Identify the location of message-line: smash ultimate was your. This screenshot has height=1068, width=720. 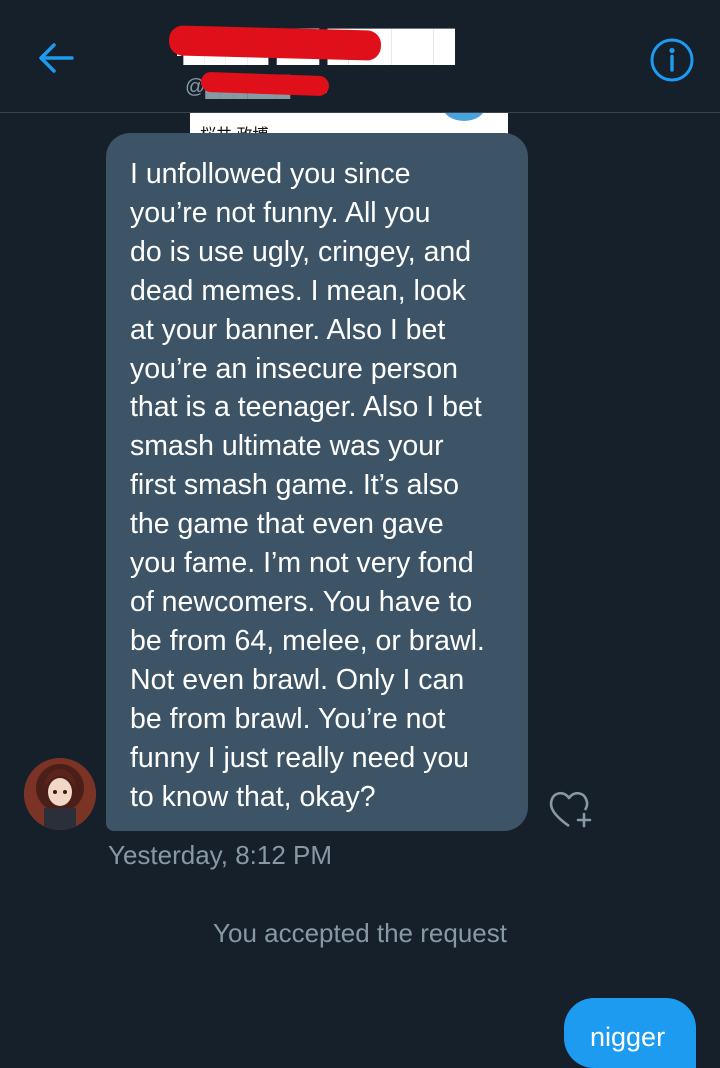
(287, 446).